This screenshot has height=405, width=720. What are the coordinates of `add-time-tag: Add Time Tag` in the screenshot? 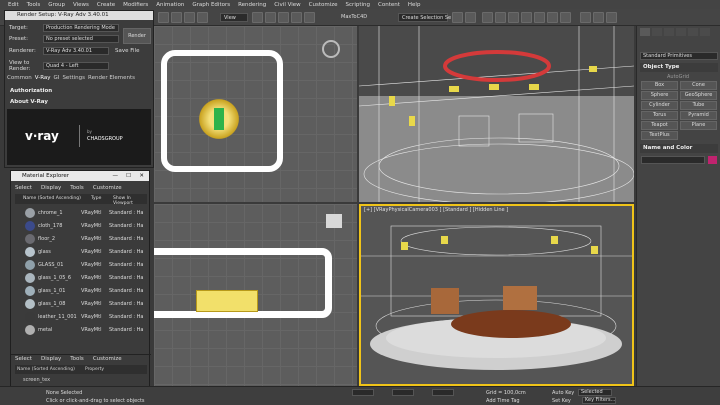 It's located at (503, 401).